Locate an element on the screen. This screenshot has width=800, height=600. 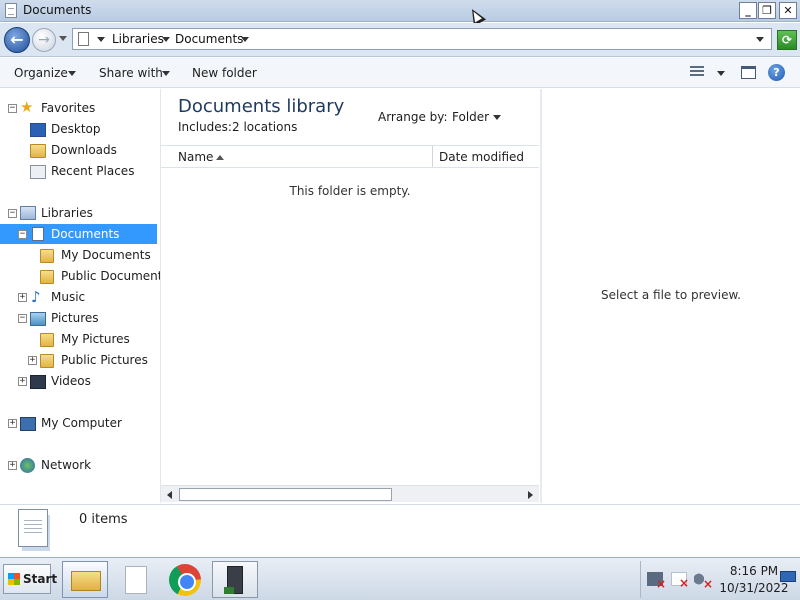
column-divider is located at coordinates (432, 156).